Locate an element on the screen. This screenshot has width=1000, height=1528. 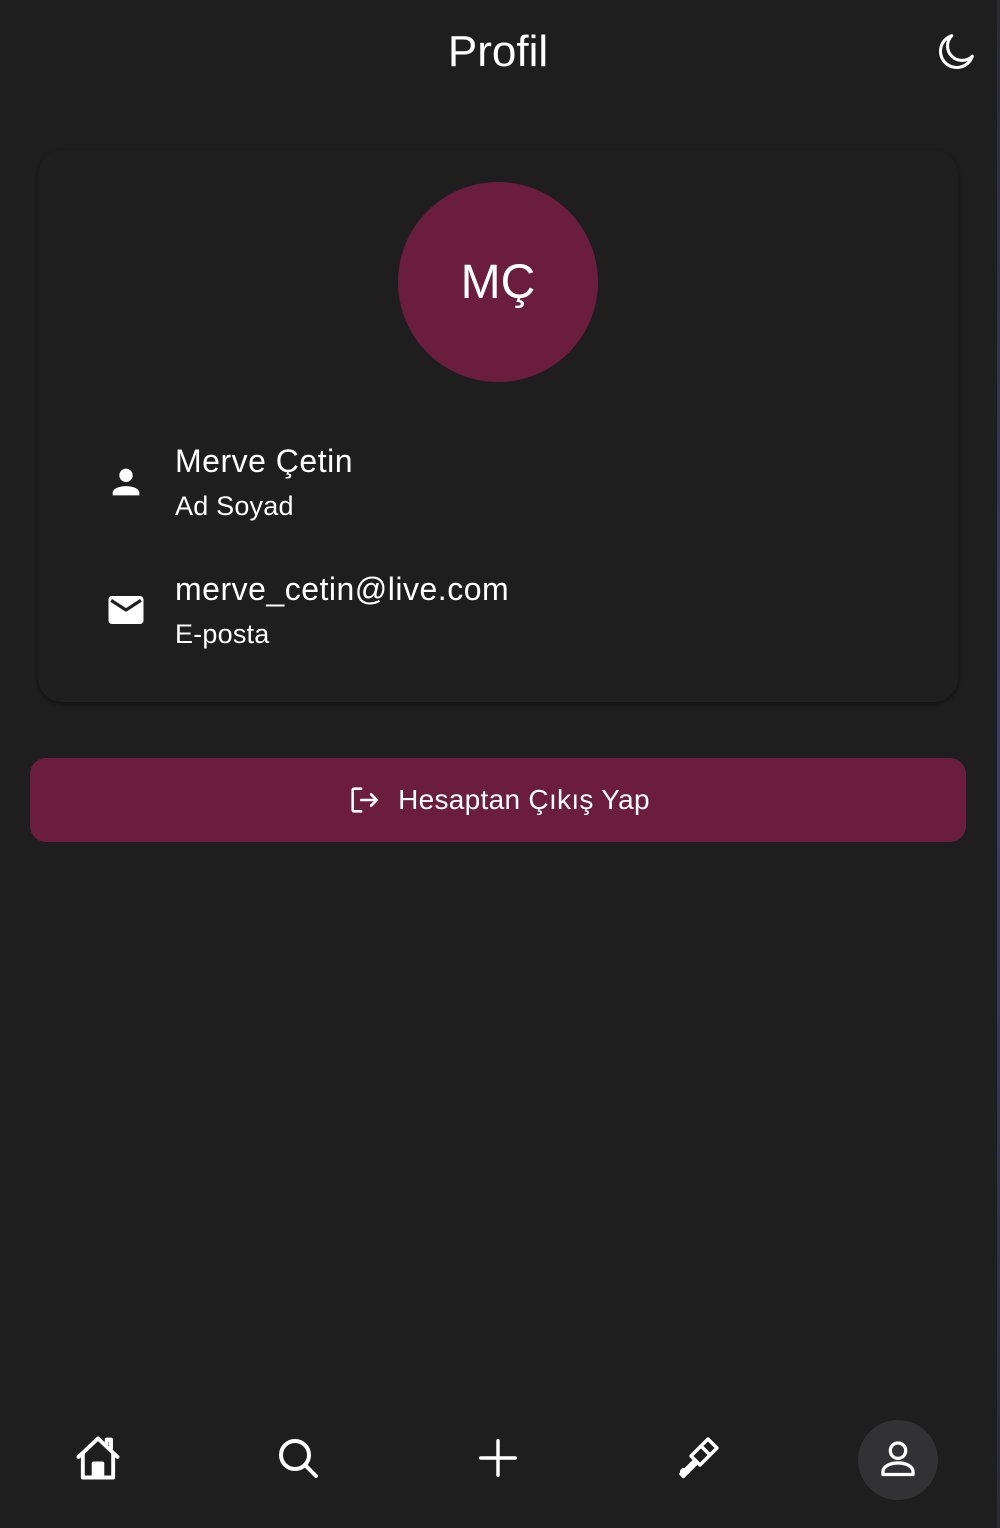
brush-icon is located at coordinates (698, 1460).